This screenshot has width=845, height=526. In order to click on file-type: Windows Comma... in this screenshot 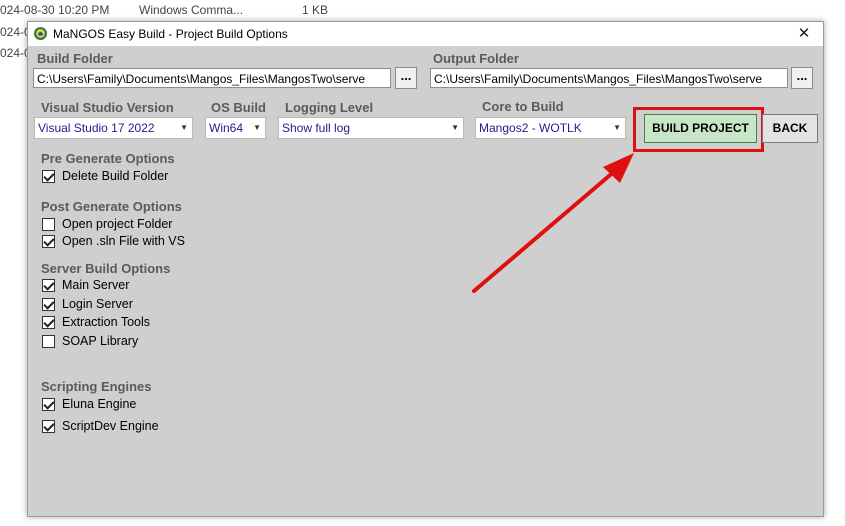, I will do `click(191, 10)`.